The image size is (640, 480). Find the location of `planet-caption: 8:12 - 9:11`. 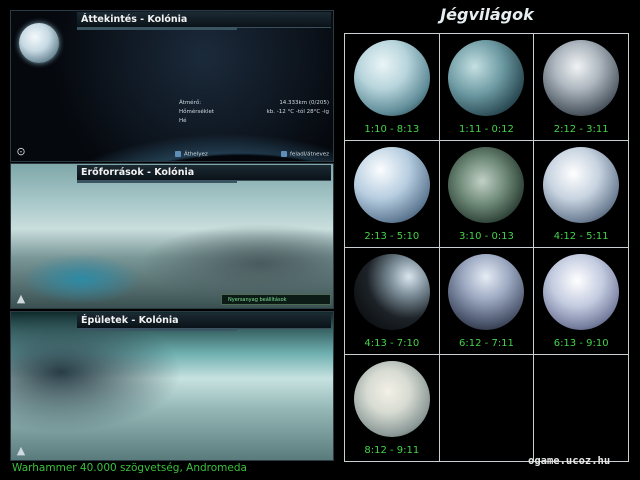

planet-caption: 8:12 - 9:11 is located at coordinates (392, 450).